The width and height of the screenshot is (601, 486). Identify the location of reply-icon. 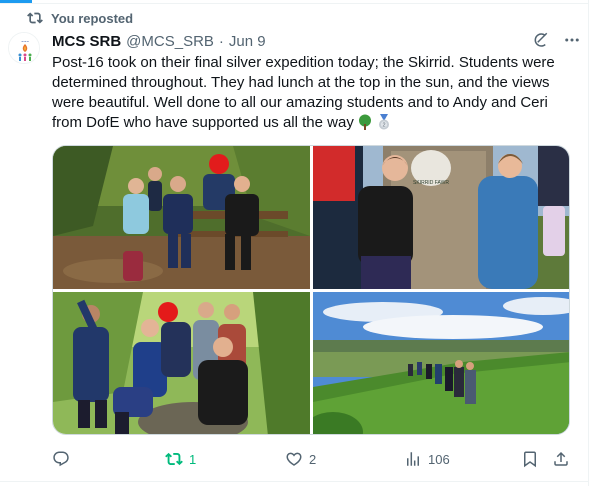
(61, 459).